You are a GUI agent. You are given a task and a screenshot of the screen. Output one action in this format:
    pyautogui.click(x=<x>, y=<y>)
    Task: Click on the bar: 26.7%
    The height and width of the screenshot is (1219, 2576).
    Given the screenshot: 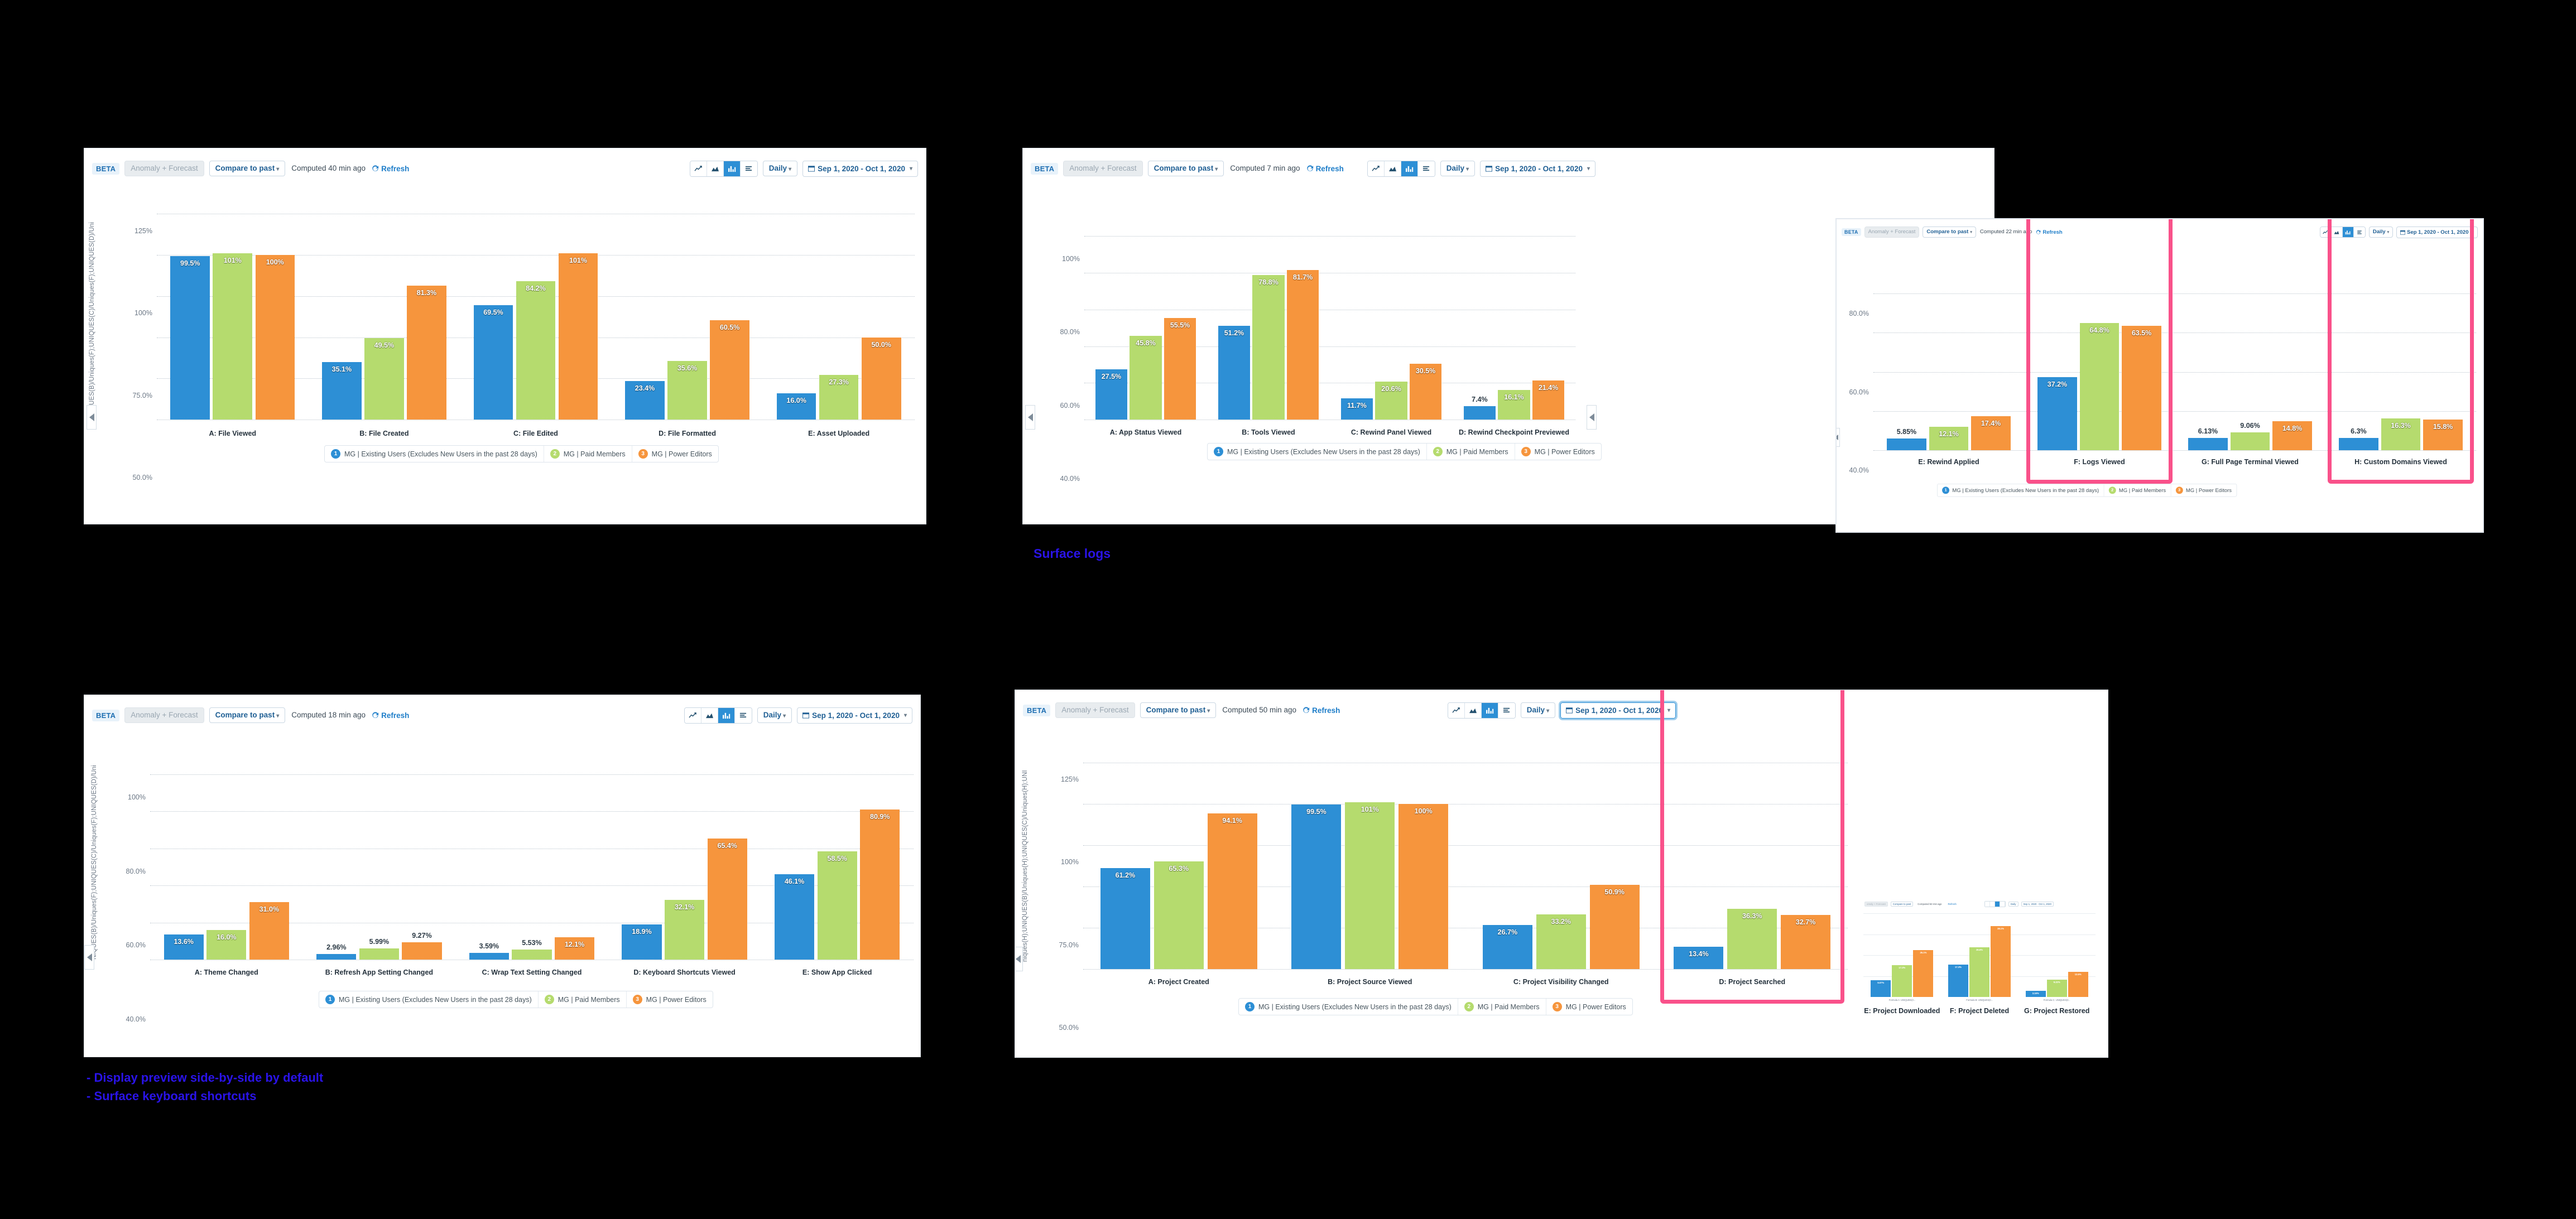 What is the action you would take?
    pyautogui.click(x=1507, y=946)
    